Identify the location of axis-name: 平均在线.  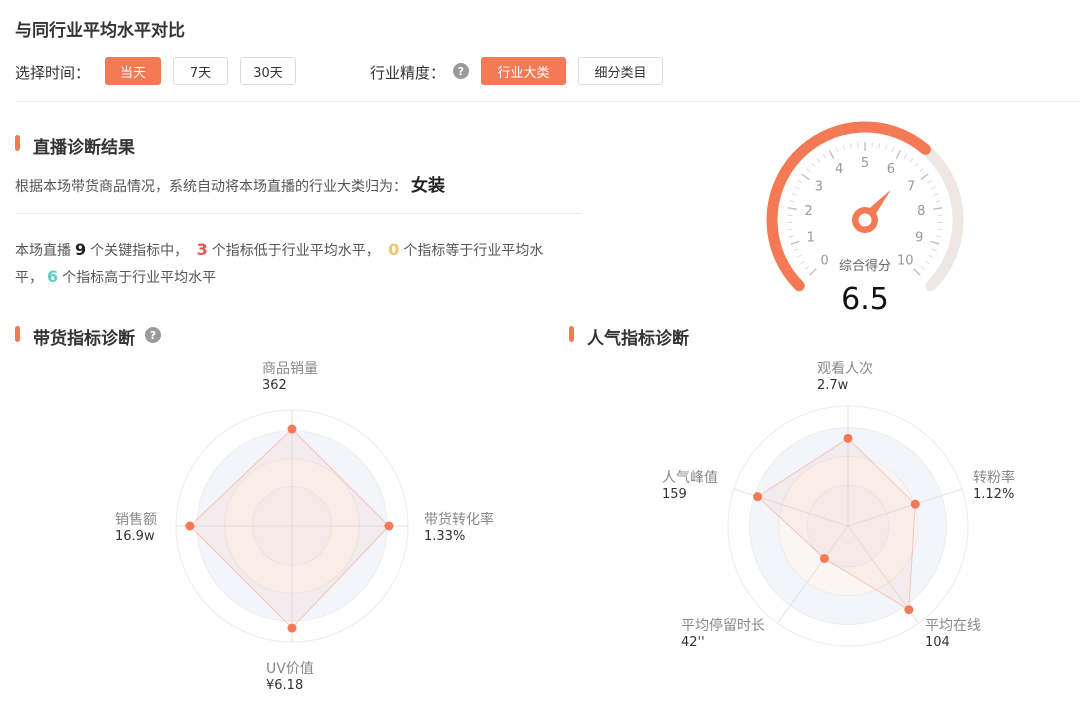
(953, 626).